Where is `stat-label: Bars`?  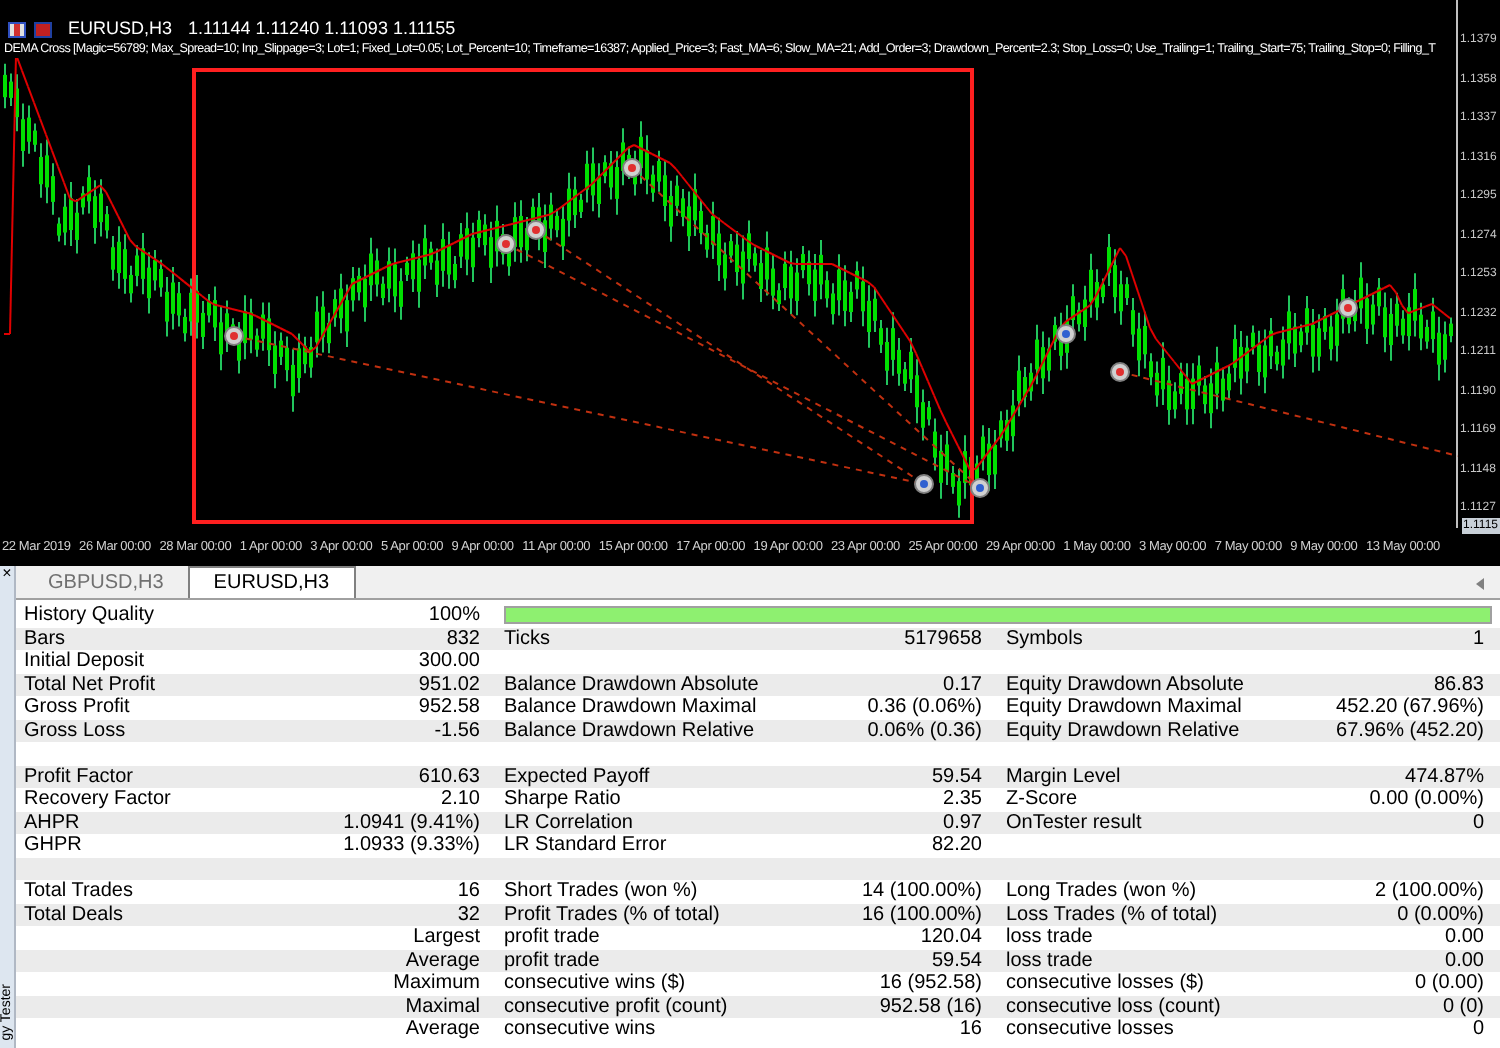 stat-label: Bars is located at coordinates (45, 638).